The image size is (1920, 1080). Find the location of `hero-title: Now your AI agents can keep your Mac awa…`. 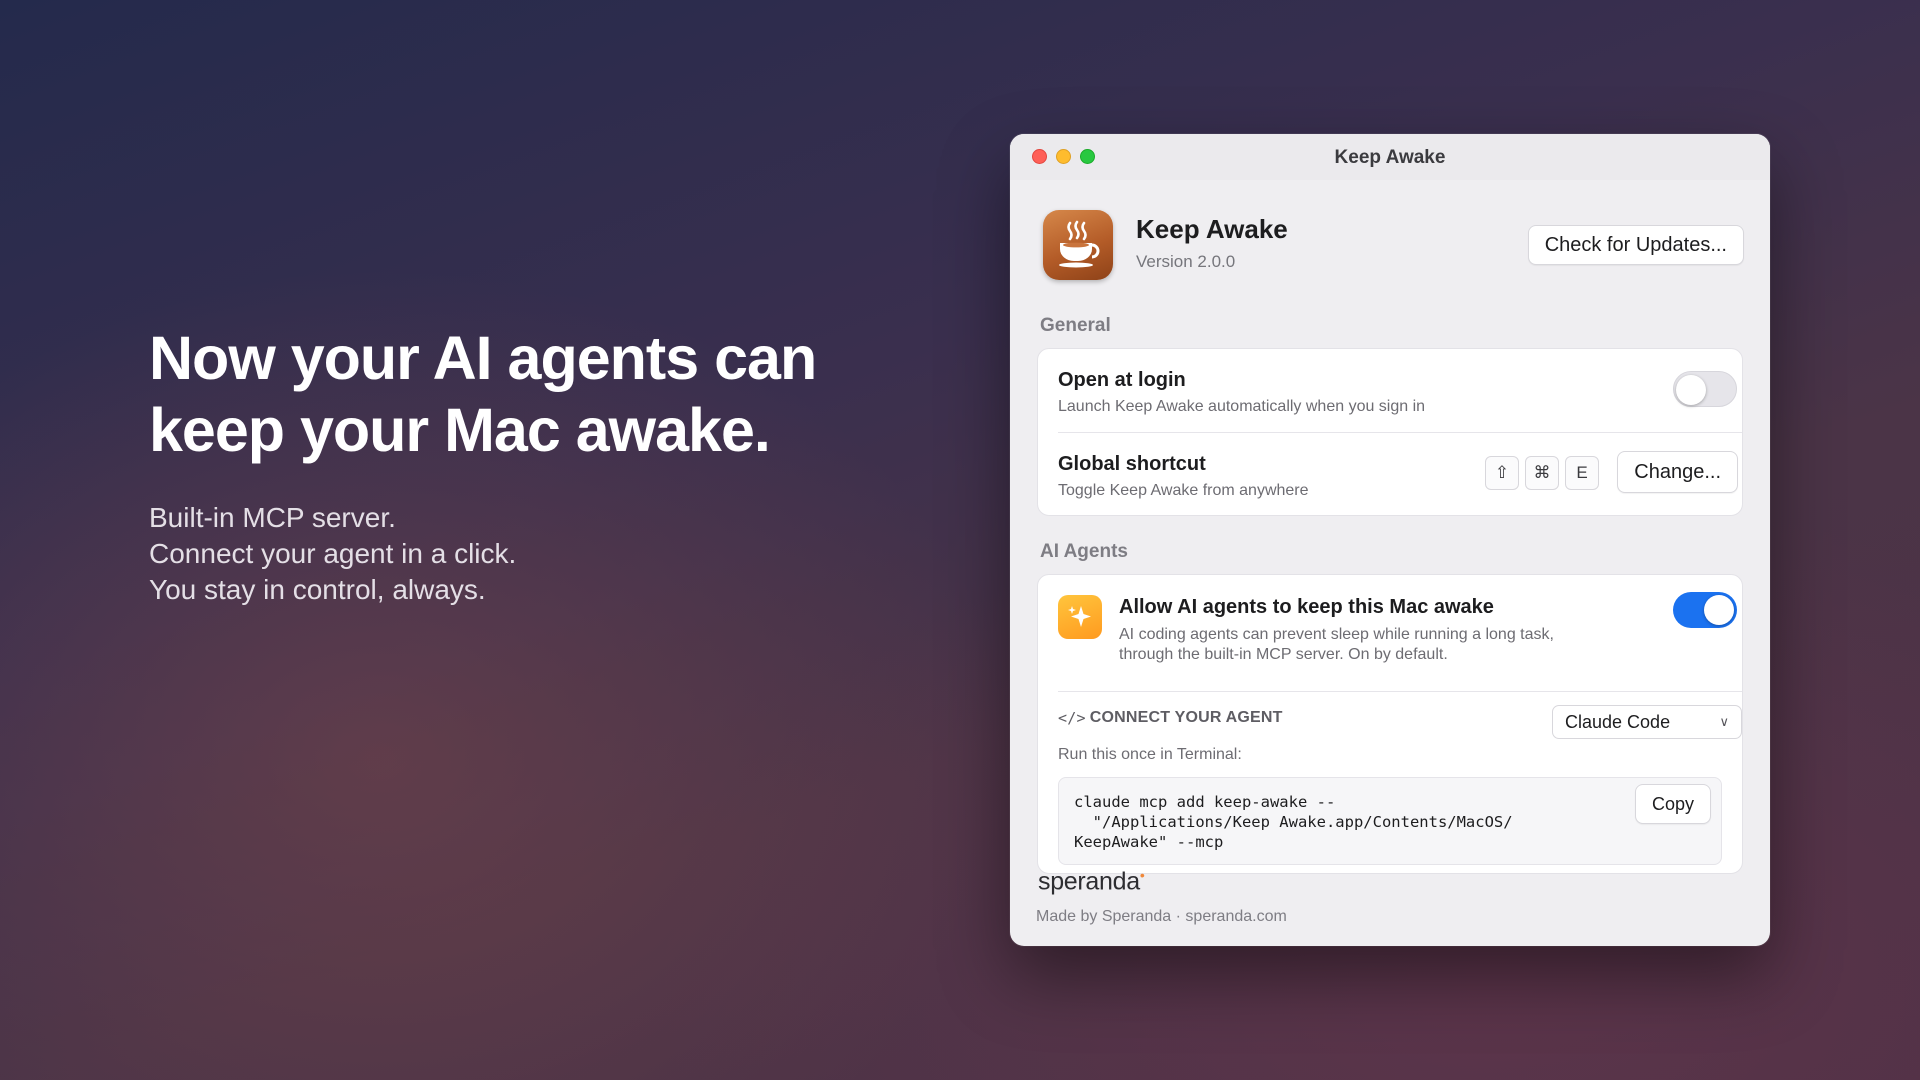

hero-title: Now your AI agents can keep your Mac awa… is located at coordinates (509, 394).